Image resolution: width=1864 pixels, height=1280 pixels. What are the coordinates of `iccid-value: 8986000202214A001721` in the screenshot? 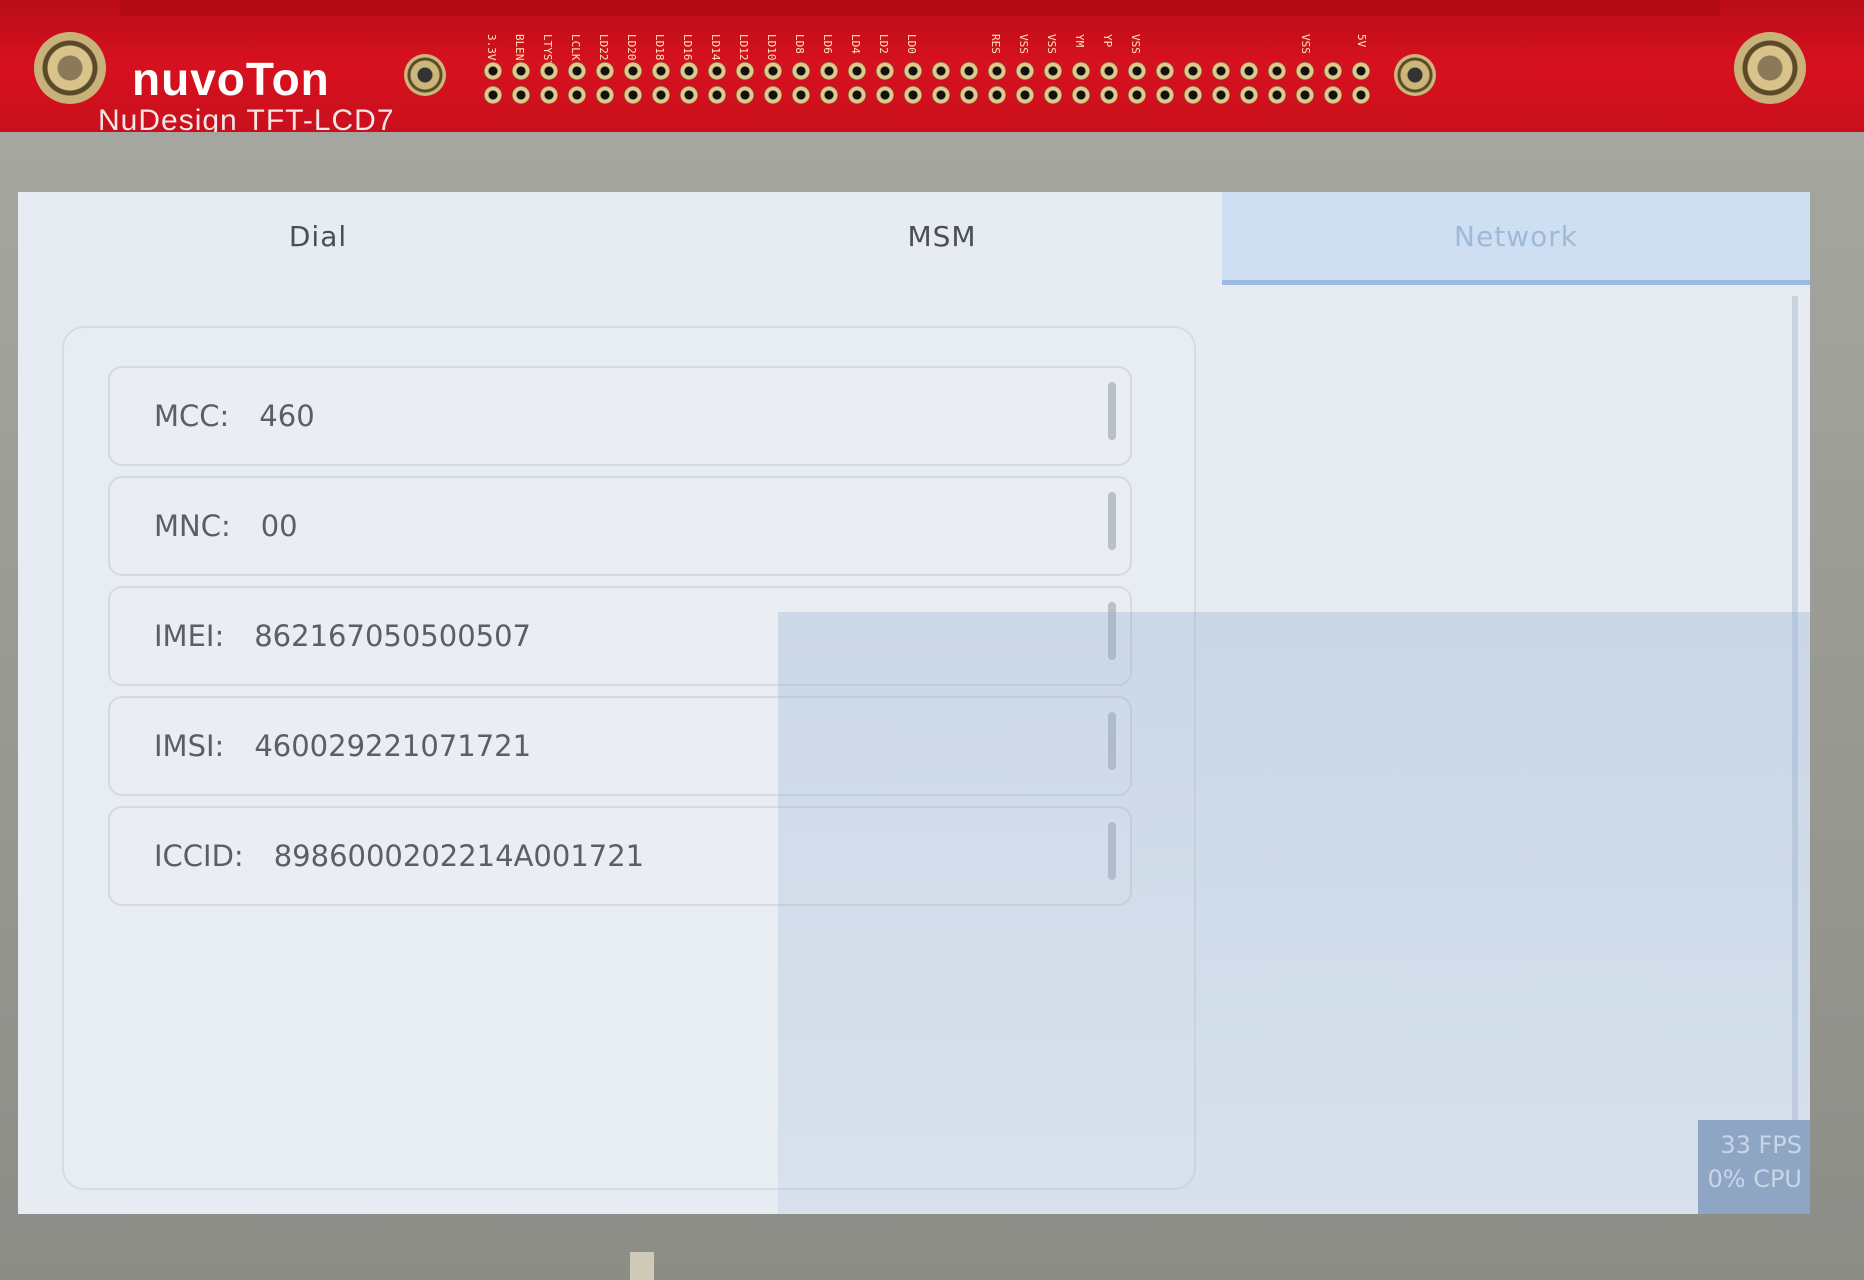 It's located at (459, 856).